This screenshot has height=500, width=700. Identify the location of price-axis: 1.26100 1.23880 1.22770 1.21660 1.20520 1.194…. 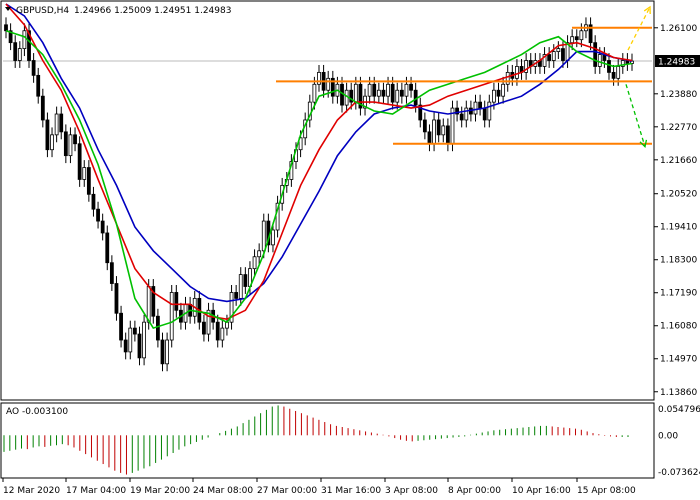
(677, 211).